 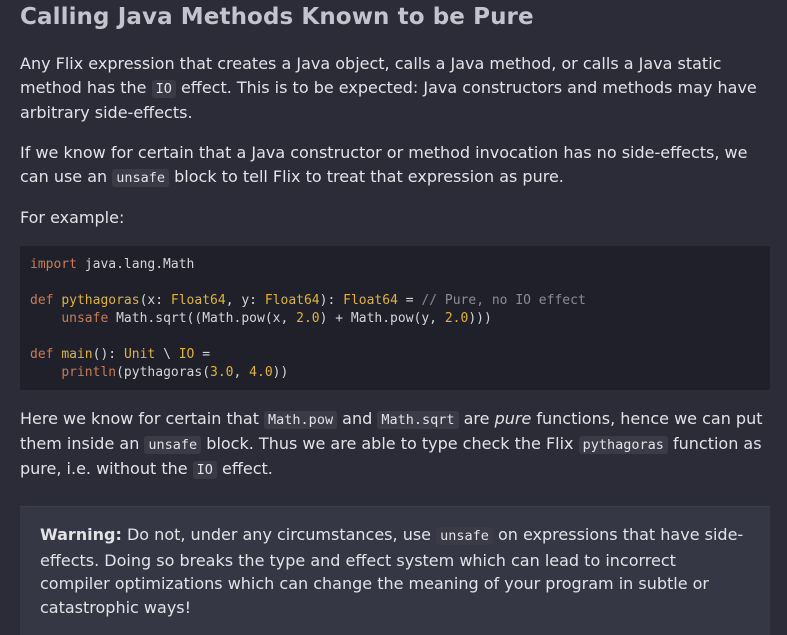 I want to click on section-heading: Calling Java Methods Known to be Pure, so click(x=277, y=17).